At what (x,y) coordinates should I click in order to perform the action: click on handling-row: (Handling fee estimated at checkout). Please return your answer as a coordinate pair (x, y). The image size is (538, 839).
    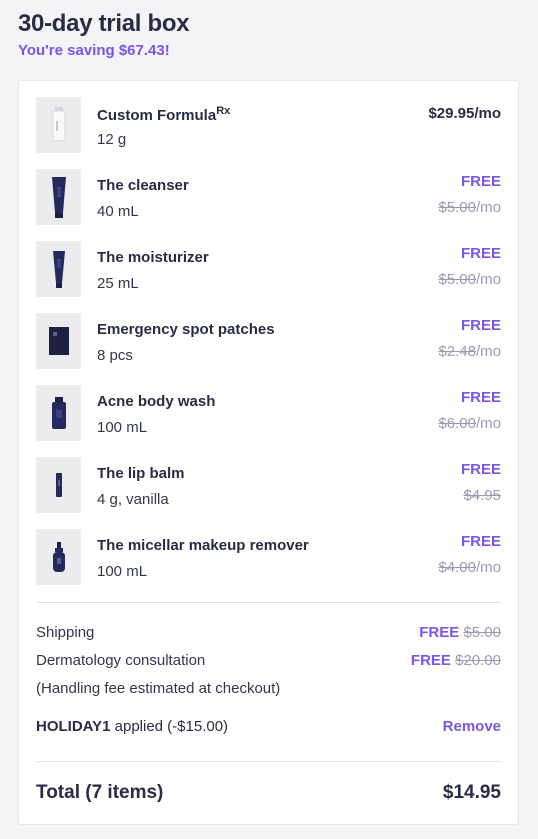
    Looking at the image, I should click on (268, 689).